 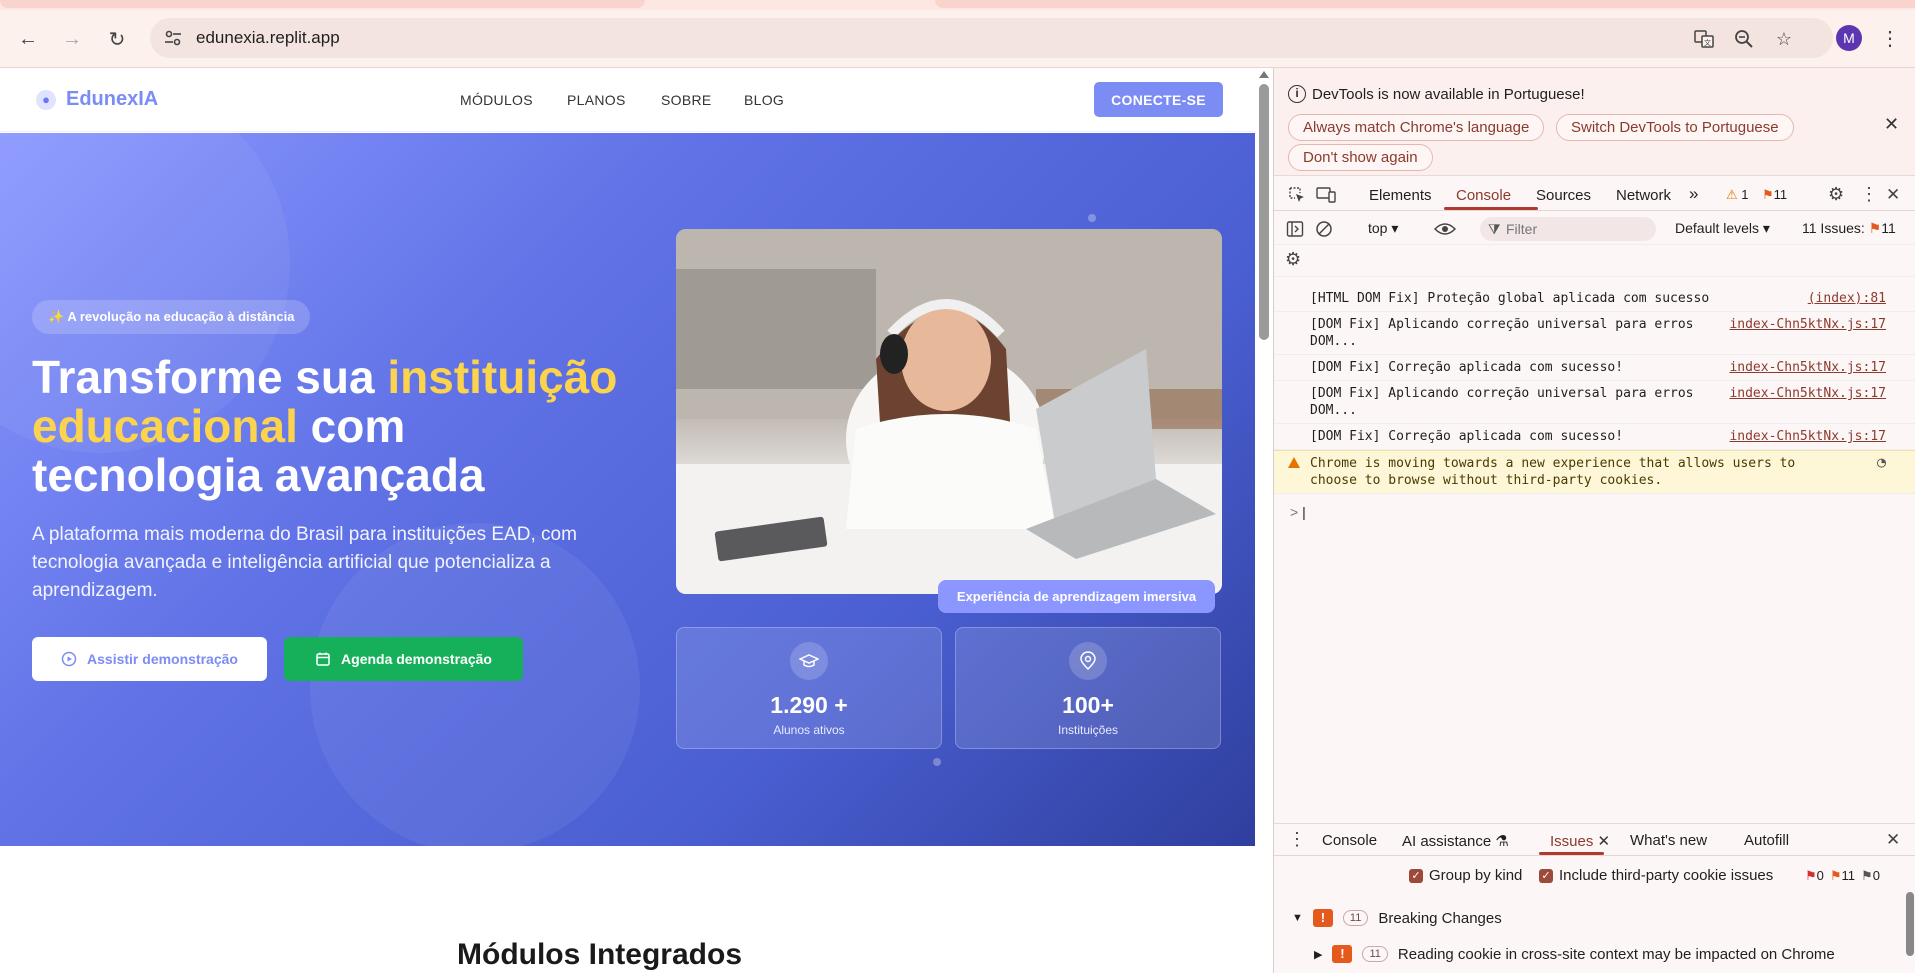 What do you see at coordinates (1833, 228) in the screenshot?
I see `issues-label: 11 Issues:` at bounding box center [1833, 228].